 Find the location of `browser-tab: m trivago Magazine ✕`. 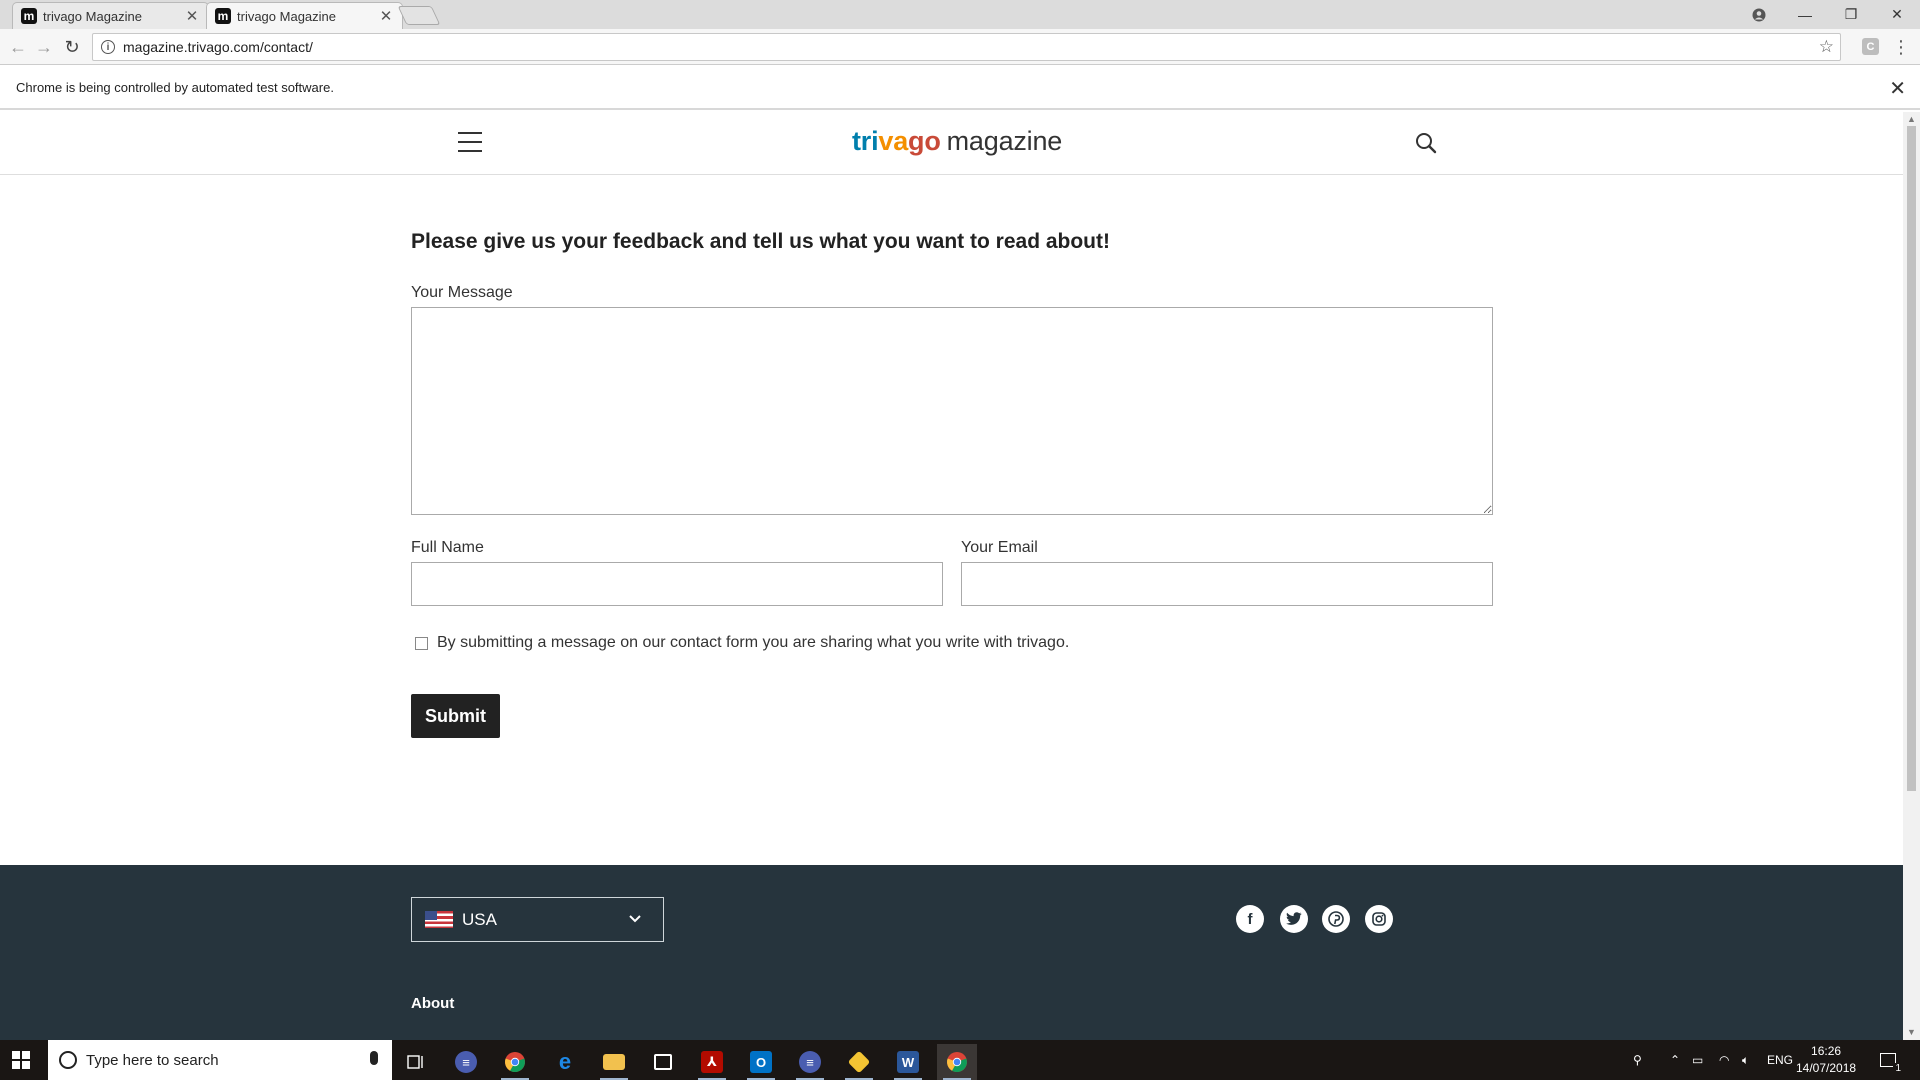

browser-tab: m trivago Magazine ✕ is located at coordinates (110, 15).